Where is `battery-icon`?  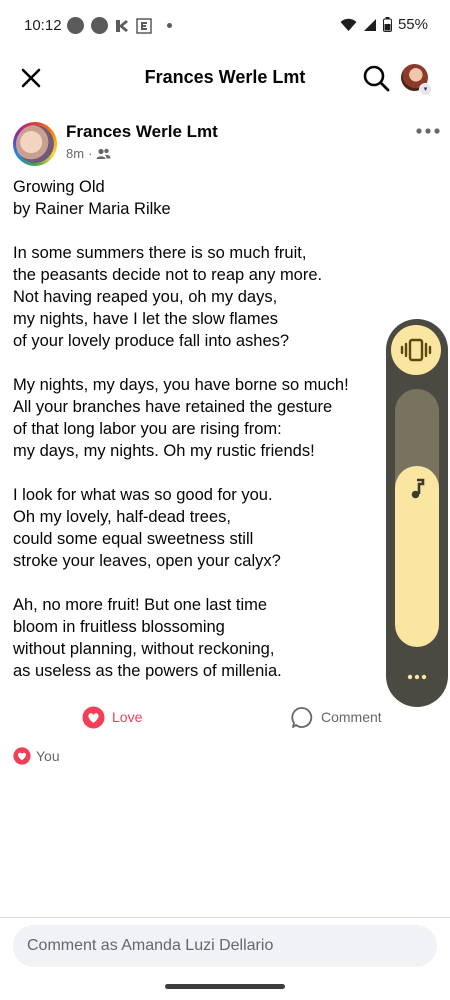 battery-icon is located at coordinates (387, 24).